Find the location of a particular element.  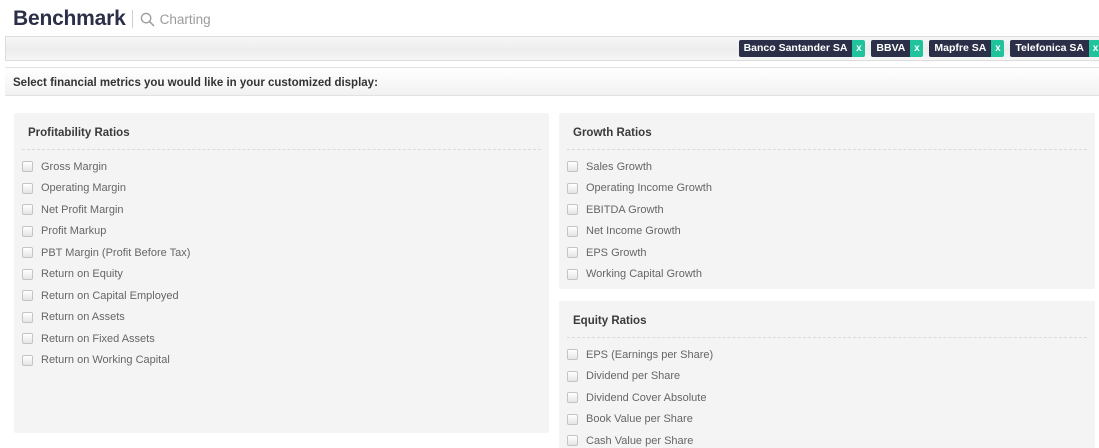

metric-option: Return on Assets is located at coordinates (106, 318).